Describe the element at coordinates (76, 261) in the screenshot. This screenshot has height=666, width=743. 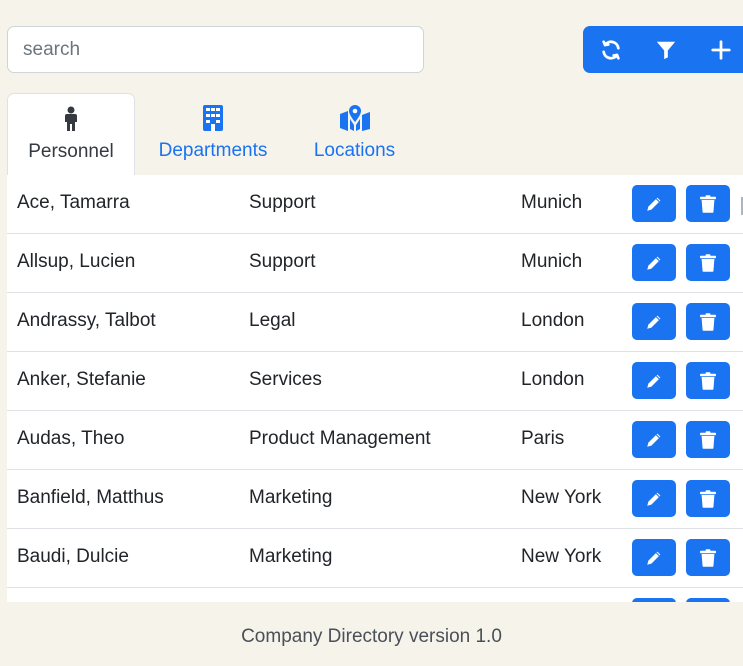
I see `employee-name: Allsup, Lucien` at that location.